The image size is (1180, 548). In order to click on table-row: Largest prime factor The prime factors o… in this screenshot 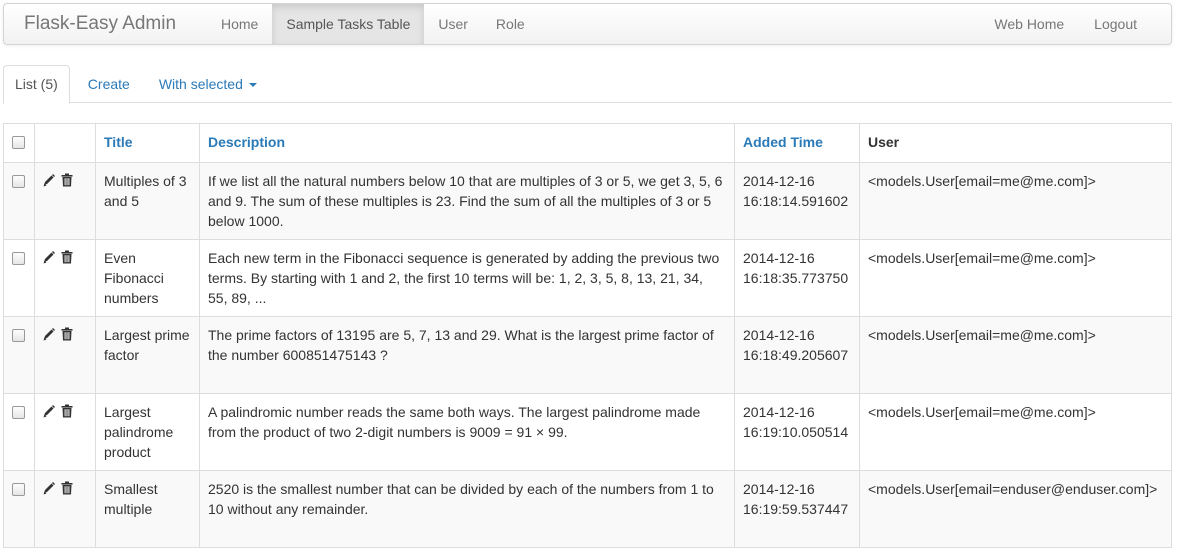, I will do `click(587, 355)`.